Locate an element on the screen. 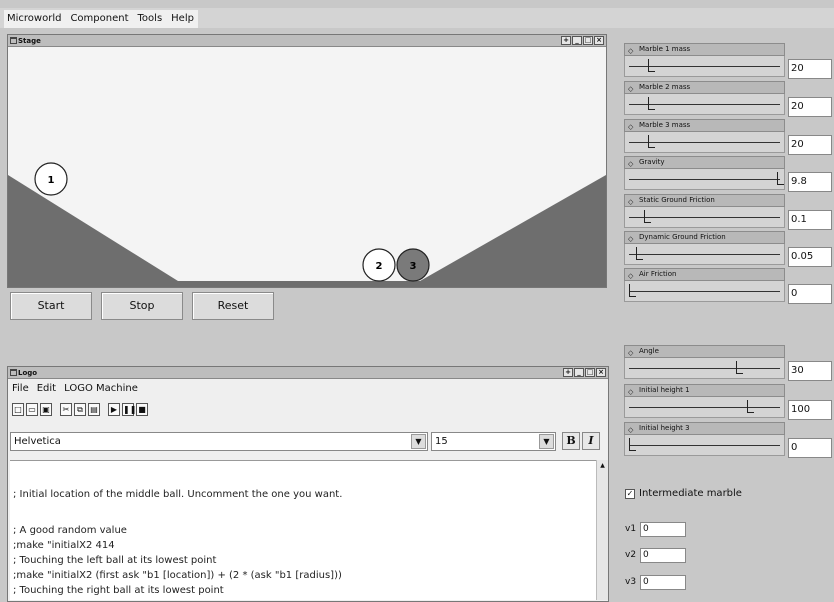 Image resolution: width=834 pixels, height=602 pixels. save-icon: ▣ is located at coordinates (46, 409).